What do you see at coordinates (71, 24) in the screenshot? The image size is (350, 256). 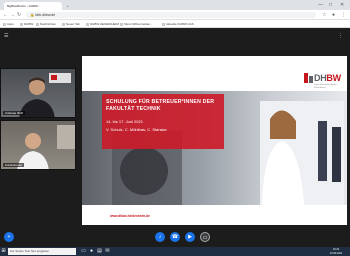 I see `bookmark-item: Neuer Tab` at bounding box center [71, 24].